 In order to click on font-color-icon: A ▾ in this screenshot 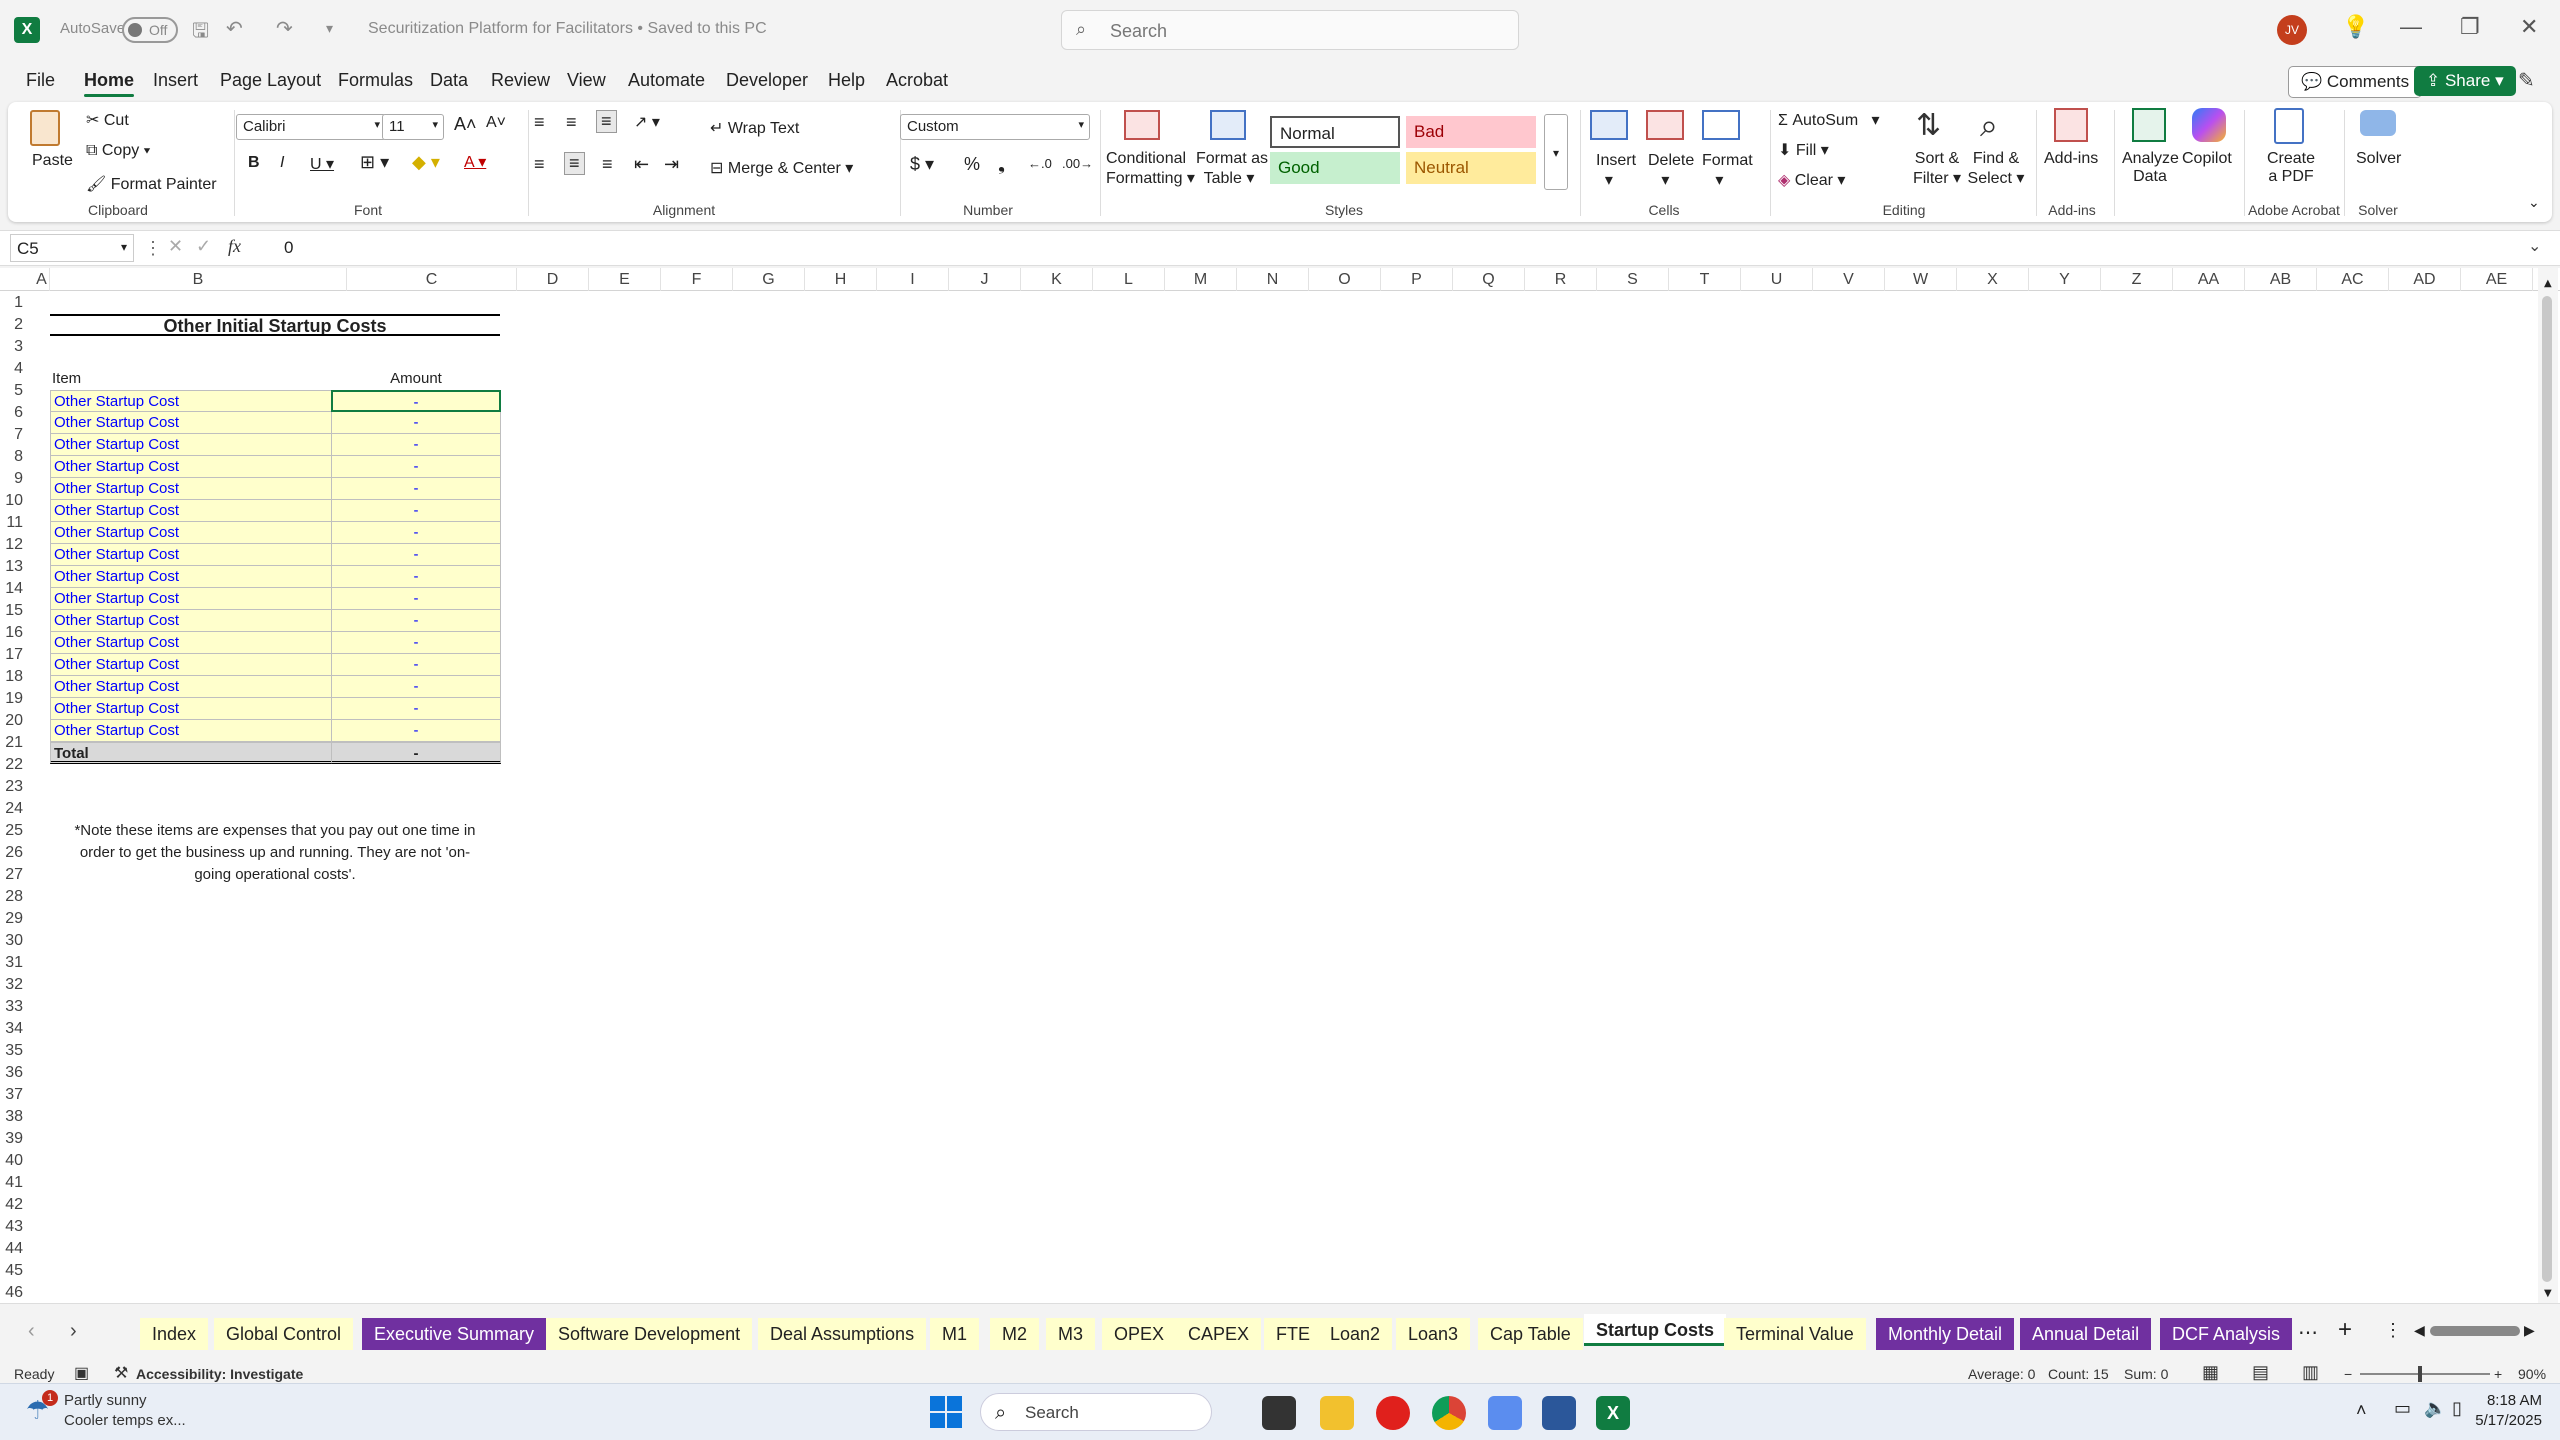, I will do `click(475, 162)`.